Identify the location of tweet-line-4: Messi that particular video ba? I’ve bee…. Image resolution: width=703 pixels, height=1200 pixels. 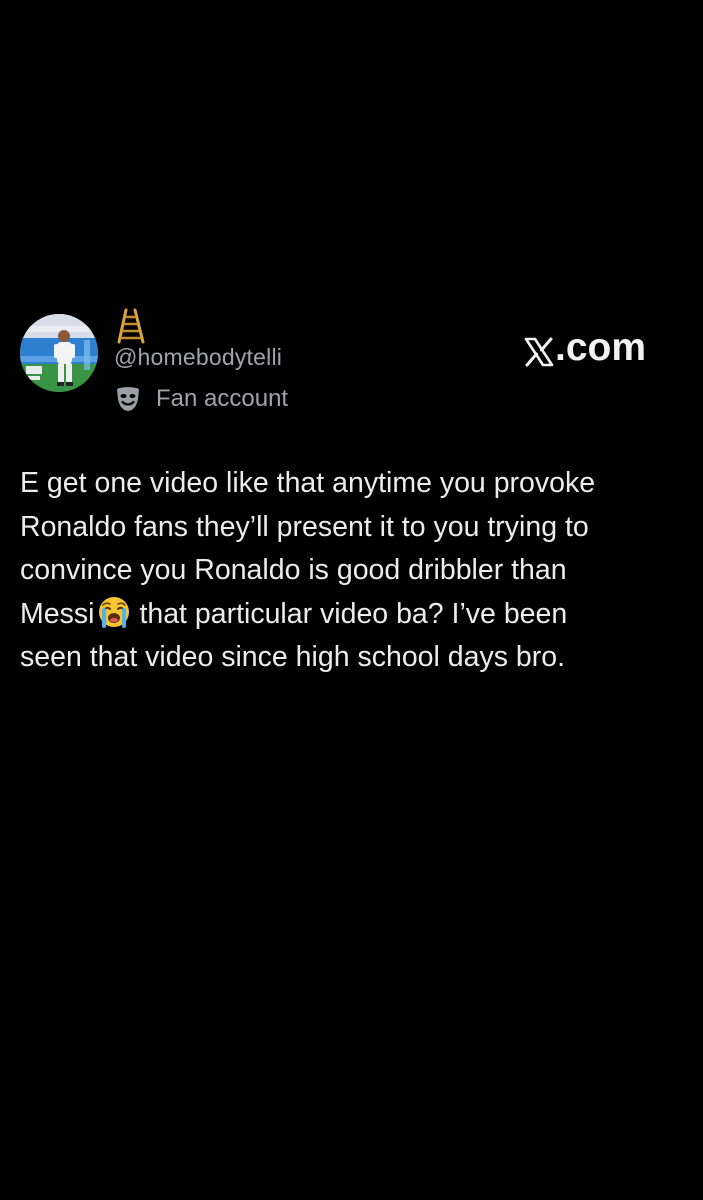
(356, 615).